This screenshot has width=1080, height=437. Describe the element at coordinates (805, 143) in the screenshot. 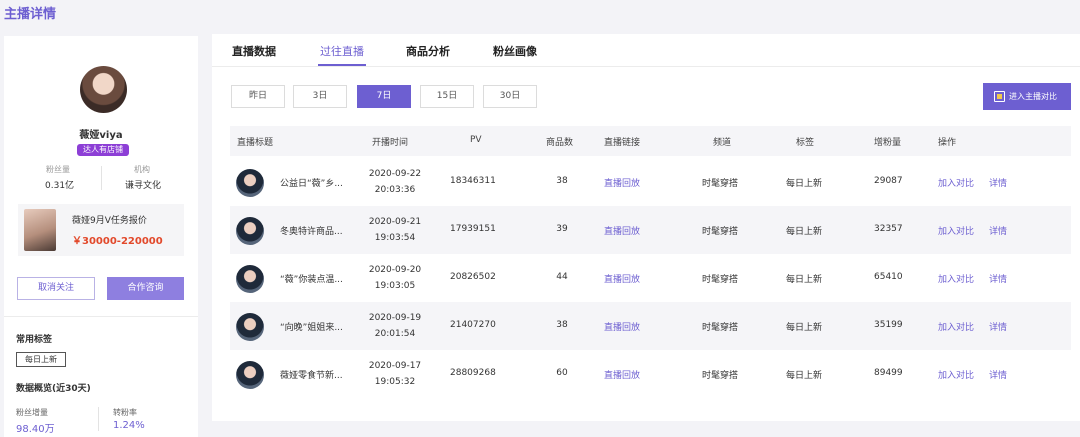

I see `header-tag: 标签` at that location.